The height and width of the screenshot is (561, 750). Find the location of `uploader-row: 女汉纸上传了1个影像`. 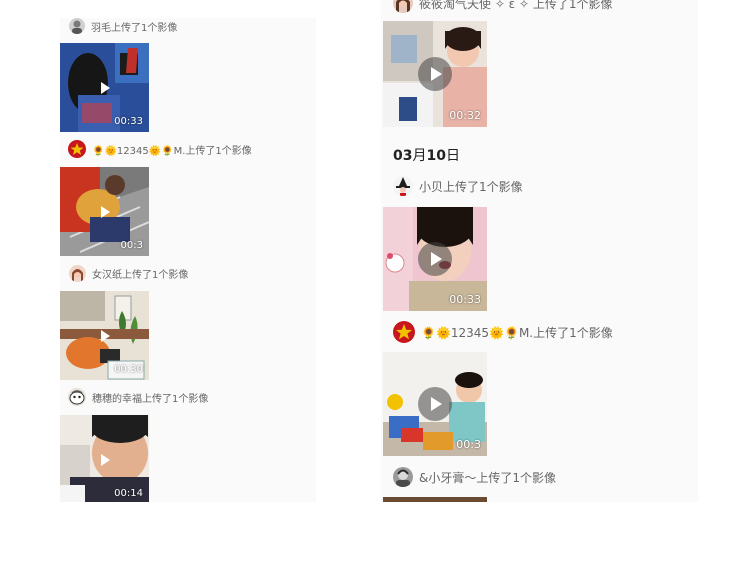

uploader-row: 女汉纸上传了1个影像 is located at coordinates (128, 273).